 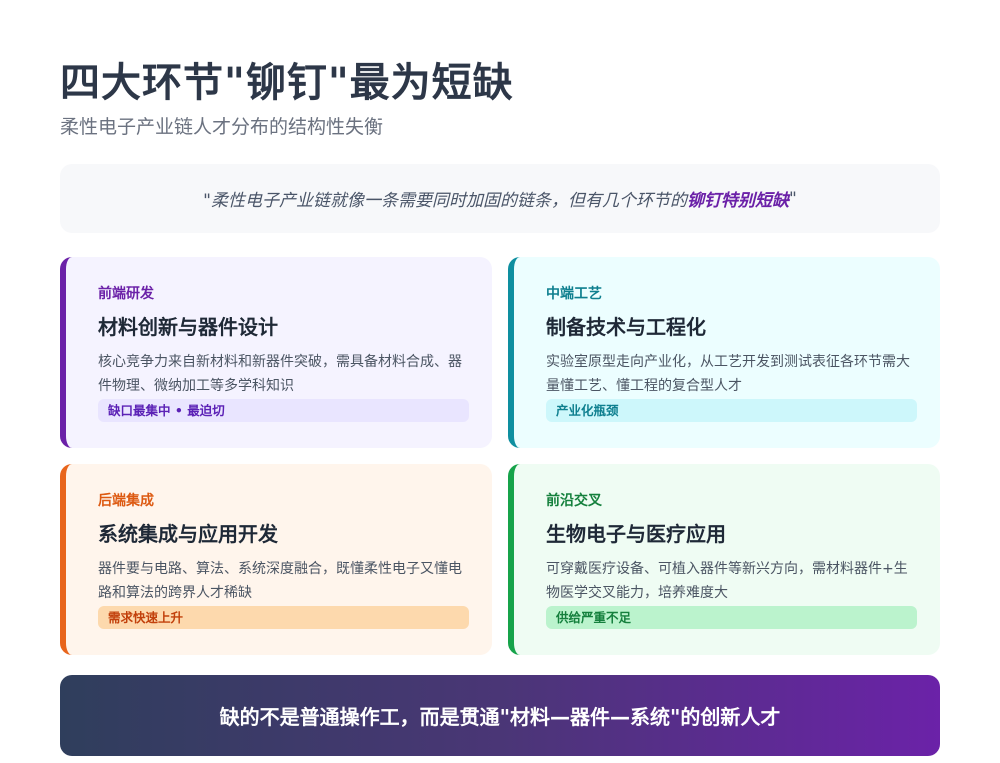 What do you see at coordinates (280, 581) in the screenshot?
I see `card-description: 器件要与电路、算法、系统深度融合，既懂柔性电子又懂电路和算法的跨界人才稀缺` at bounding box center [280, 581].